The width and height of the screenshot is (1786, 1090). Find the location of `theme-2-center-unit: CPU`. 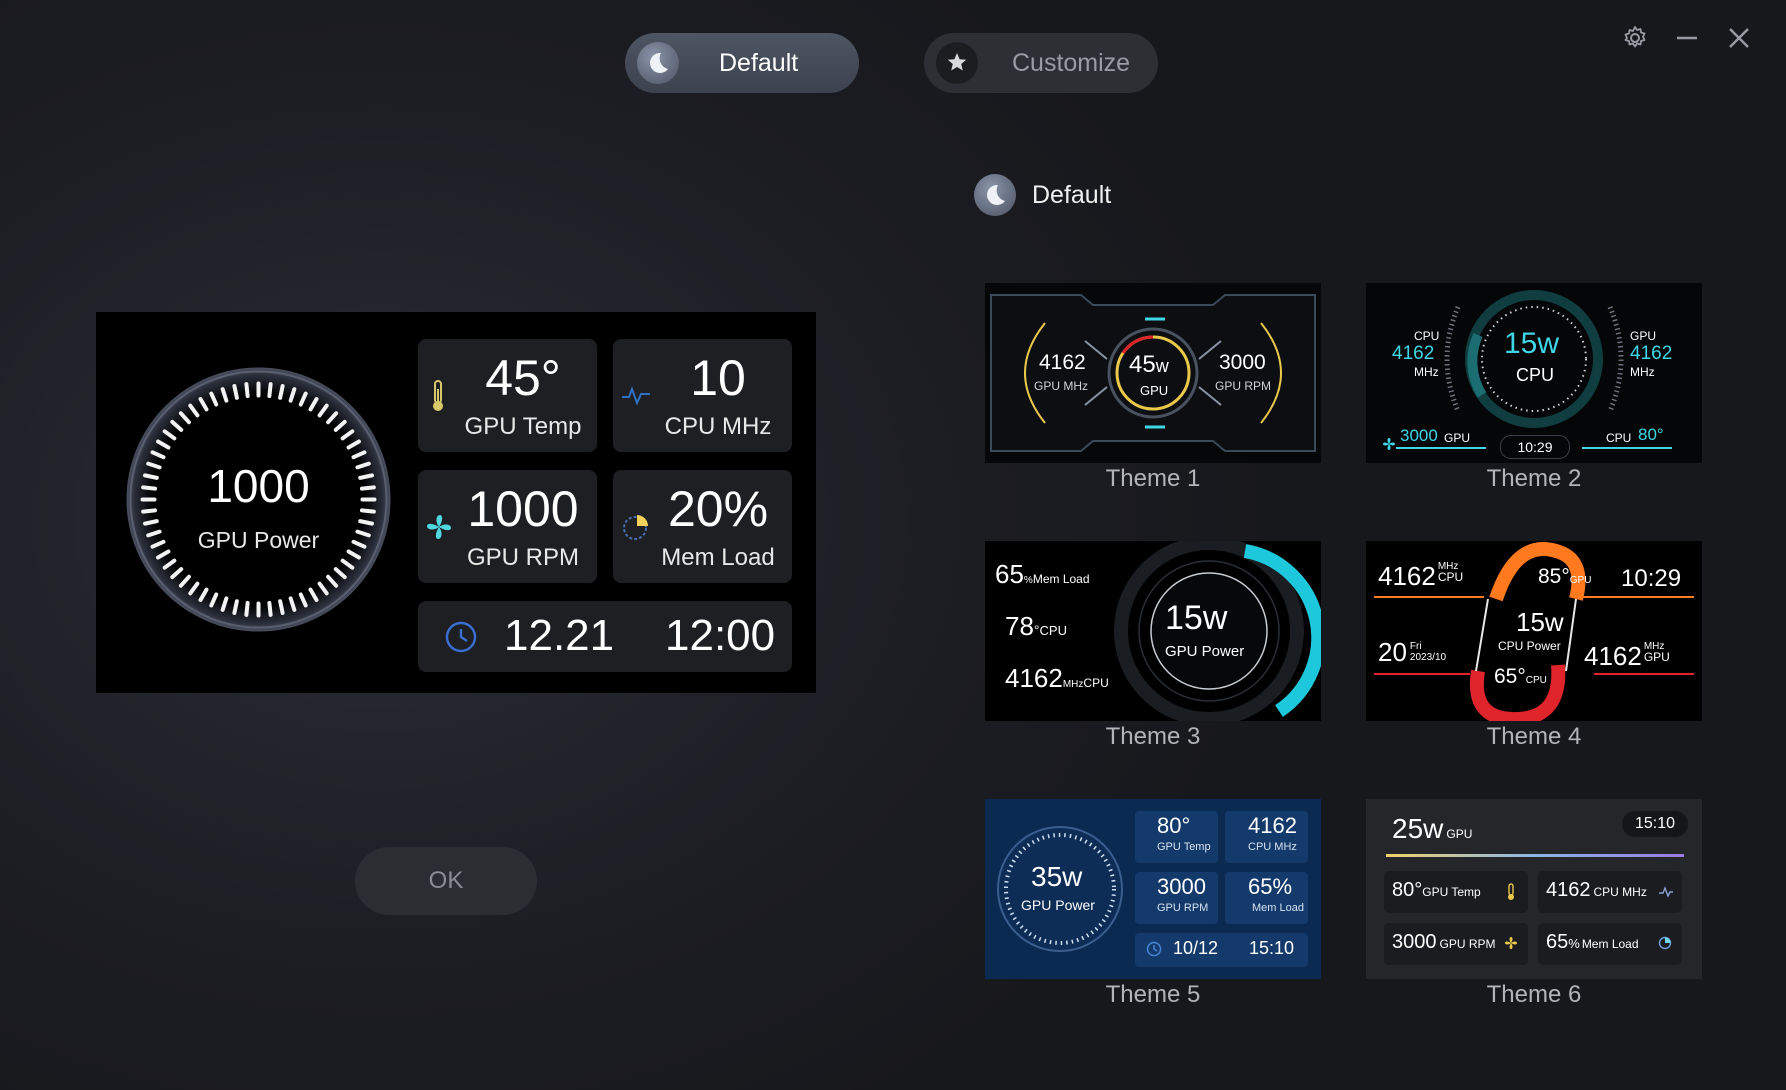

theme-2-center-unit: CPU is located at coordinates (1535, 375).